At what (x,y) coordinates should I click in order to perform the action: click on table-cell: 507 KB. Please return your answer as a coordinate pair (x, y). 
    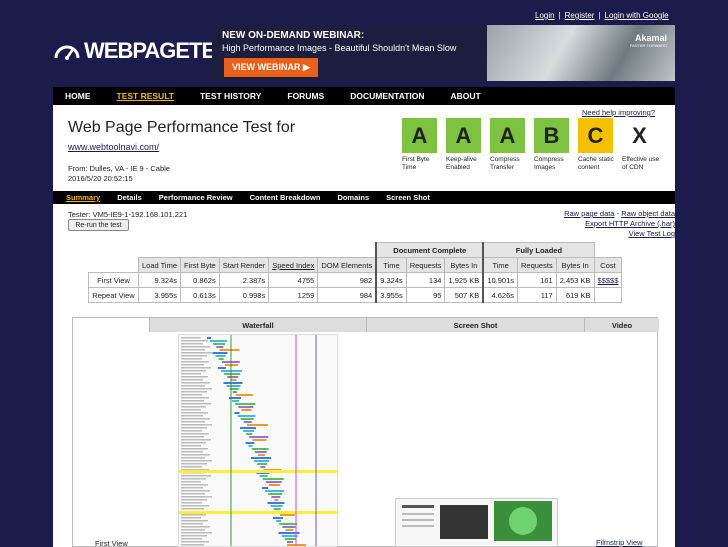
    Looking at the image, I should click on (464, 295).